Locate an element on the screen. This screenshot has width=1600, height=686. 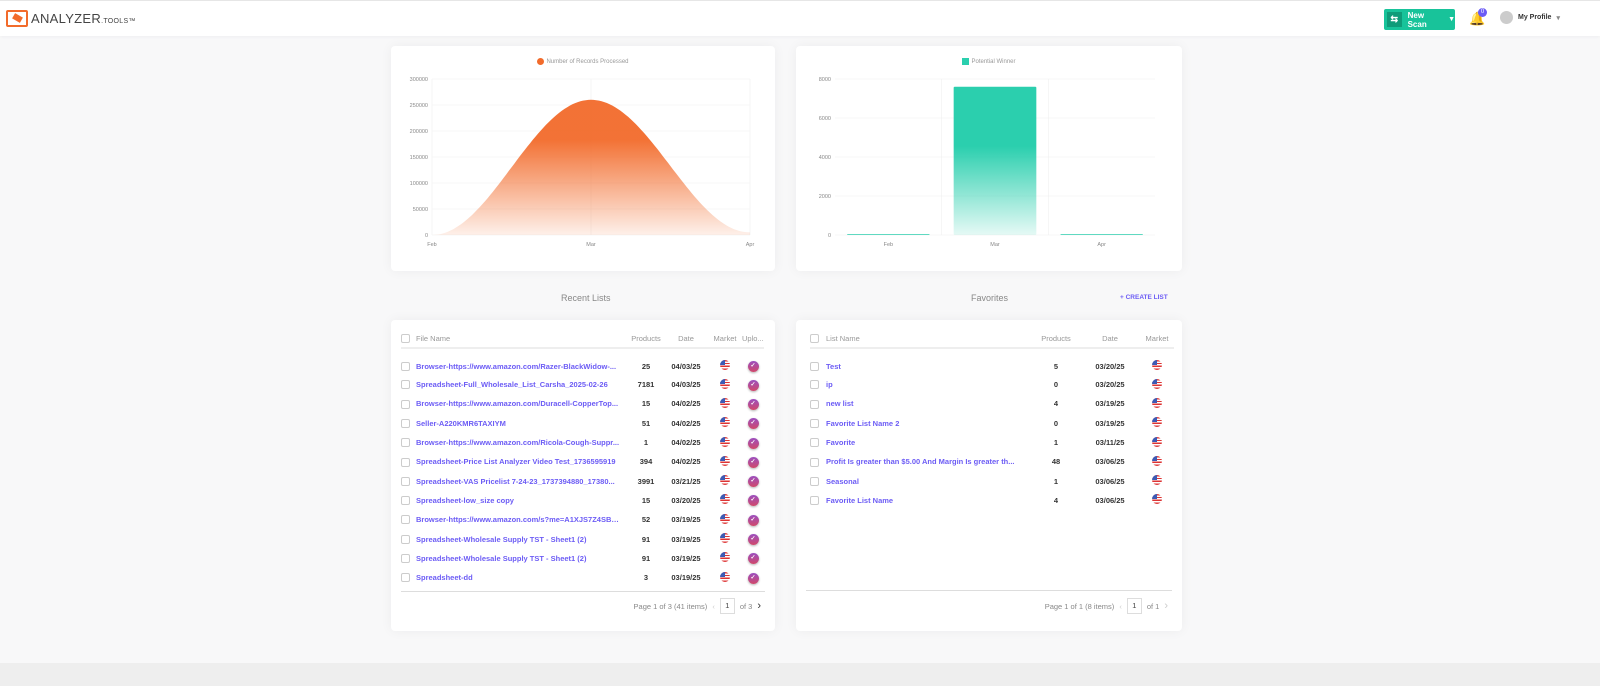
table-row: Favorite List Name 2 0 03/19/25 is located at coordinates (992, 423).